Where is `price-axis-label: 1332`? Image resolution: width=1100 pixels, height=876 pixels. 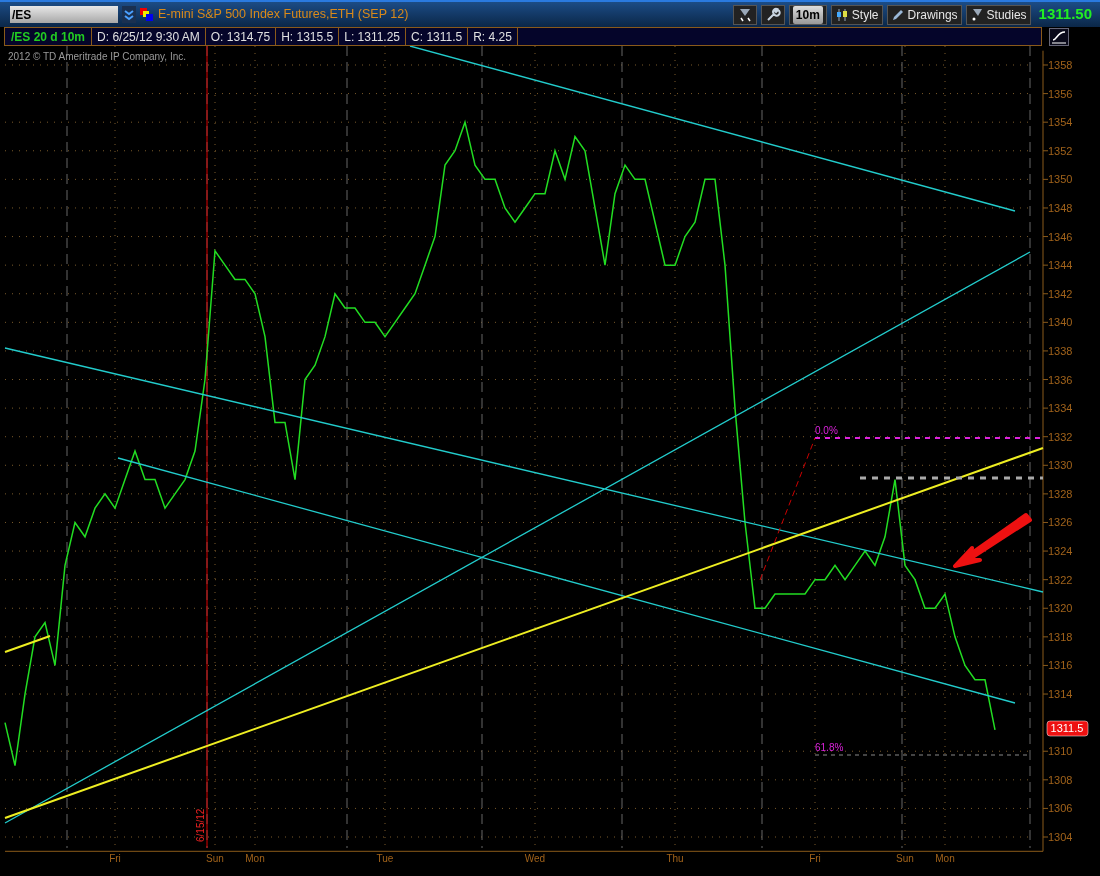
price-axis-label: 1332 is located at coordinates (1060, 436).